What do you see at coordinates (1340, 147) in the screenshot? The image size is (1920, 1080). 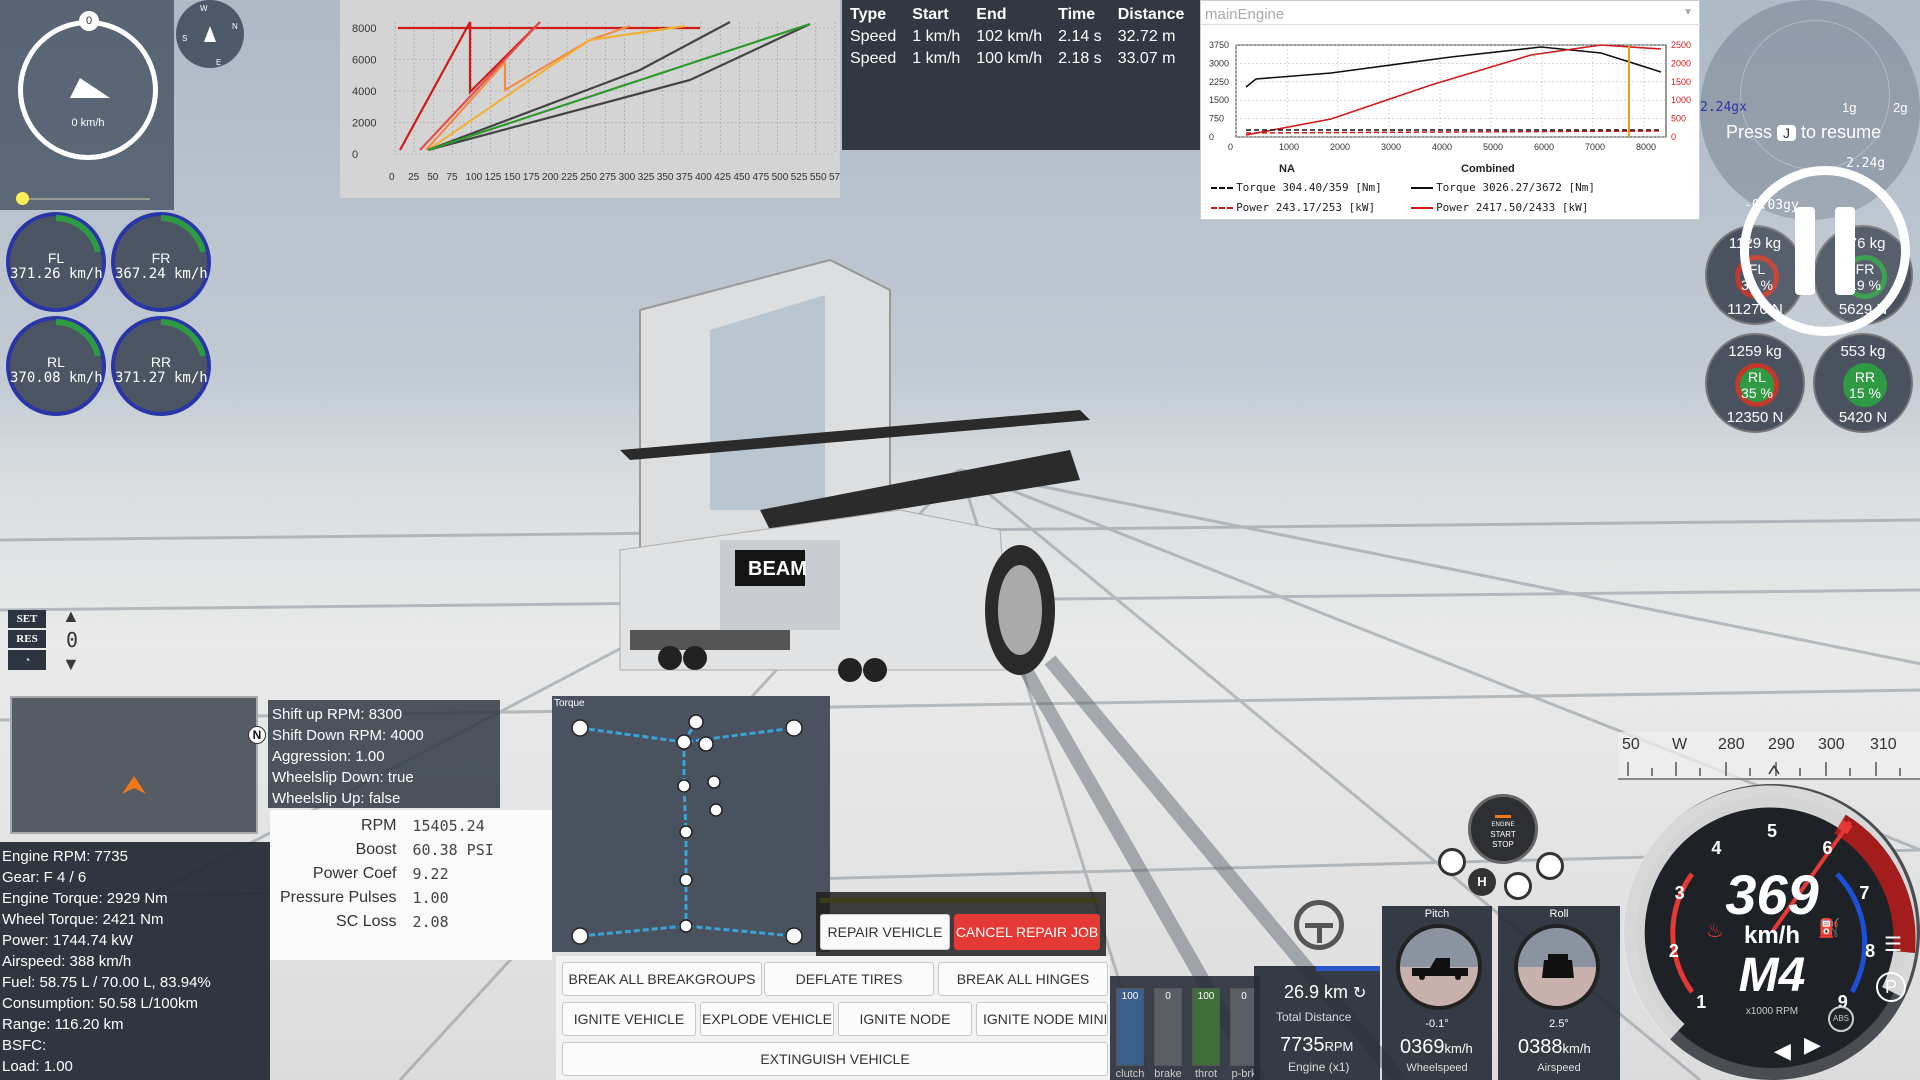 I see `engine-x-tick: 2000` at bounding box center [1340, 147].